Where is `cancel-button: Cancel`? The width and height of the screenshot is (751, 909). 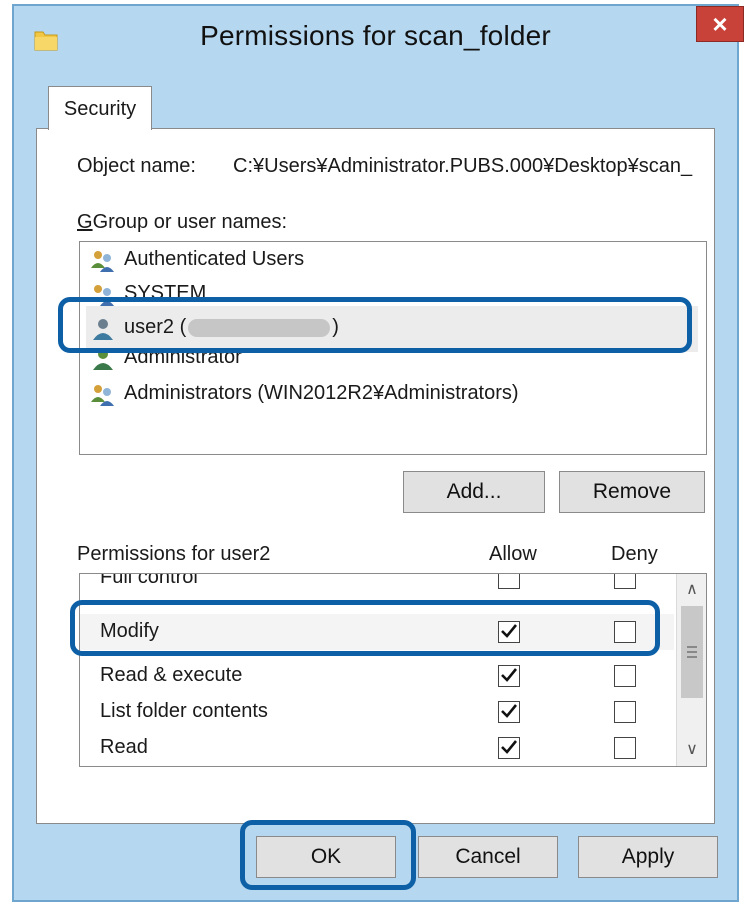 cancel-button: Cancel is located at coordinates (488, 857).